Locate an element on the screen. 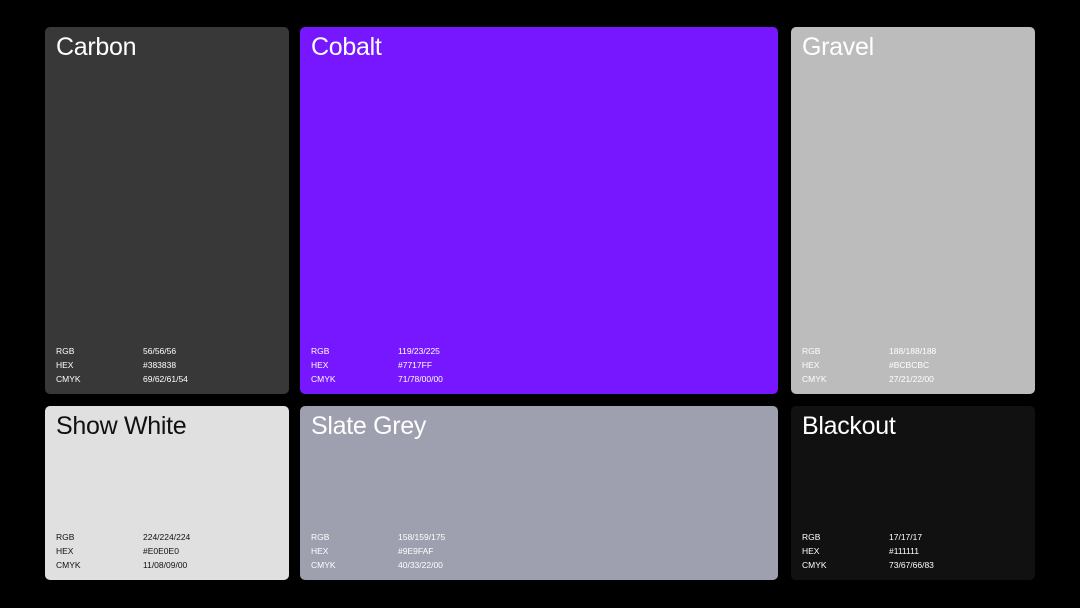  swatch-name: Gravel is located at coordinates (838, 47).